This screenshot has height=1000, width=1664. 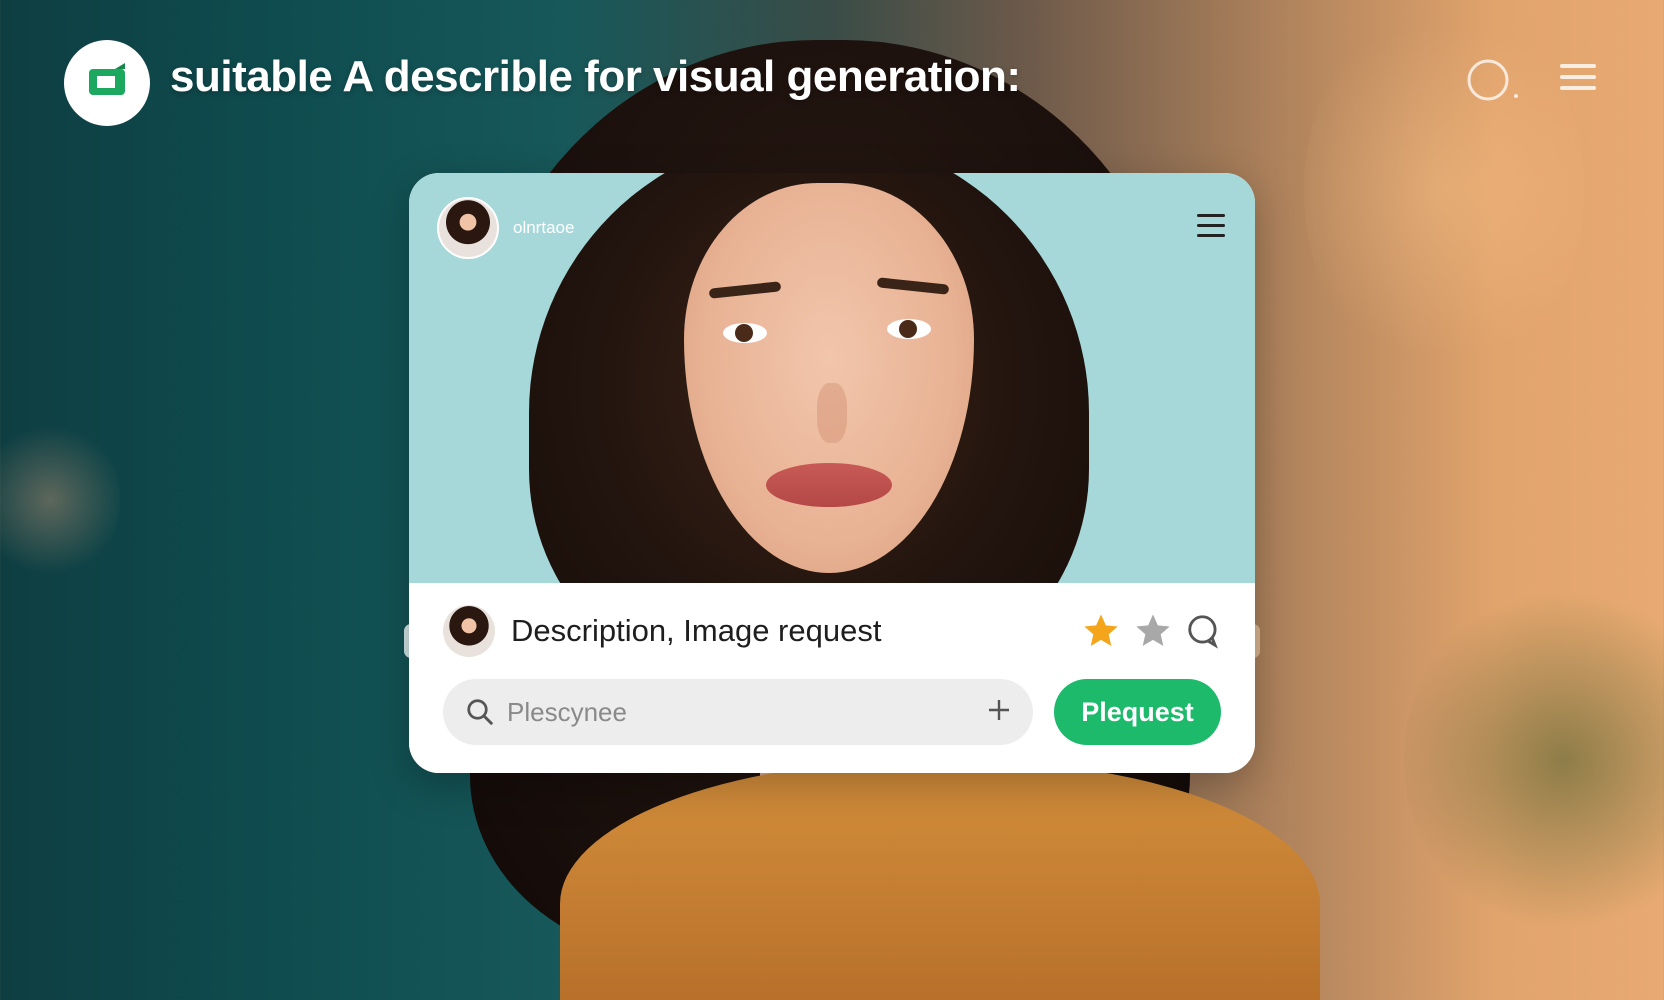 I want to click on request-title: Description, Image request, so click(x=696, y=630).